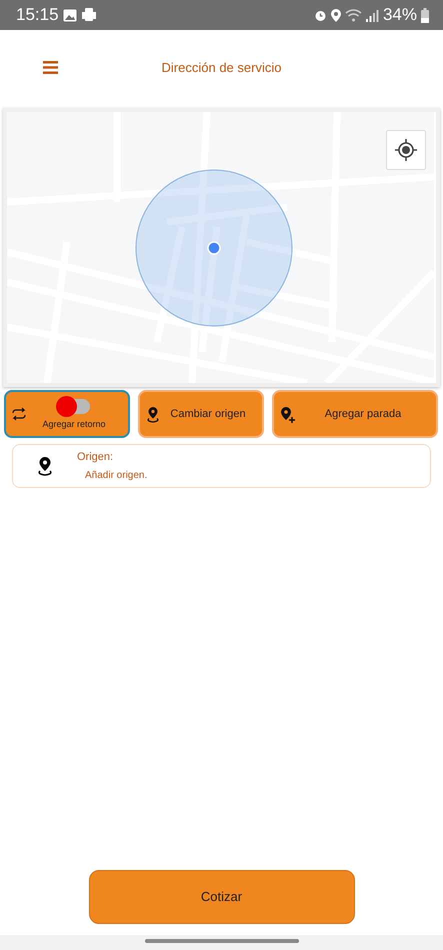 This screenshot has height=950, width=443. Describe the element at coordinates (320, 15) in the screenshot. I see `alarm-icon` at that location.